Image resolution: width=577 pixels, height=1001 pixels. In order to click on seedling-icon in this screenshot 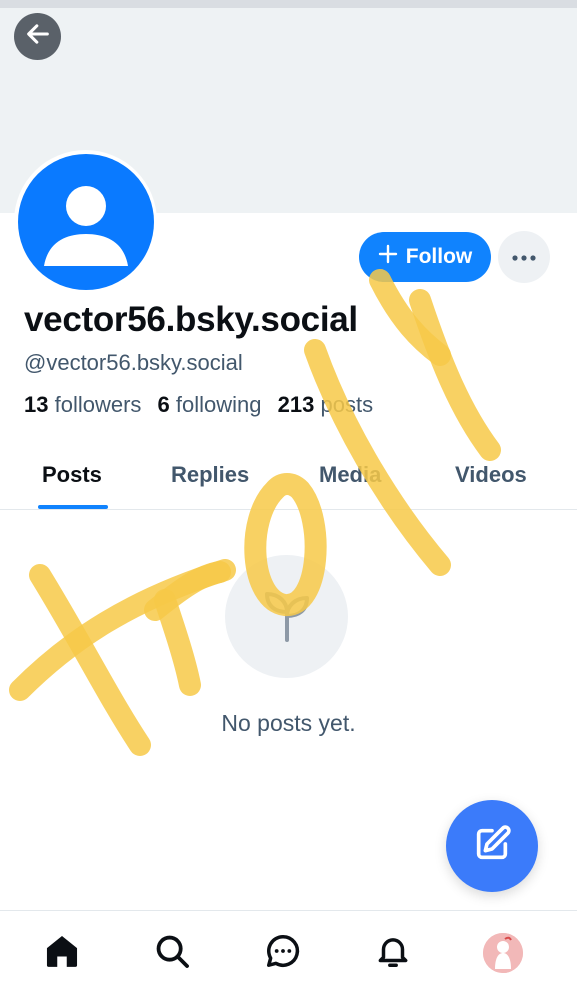, I will do `click(287, 616)`.